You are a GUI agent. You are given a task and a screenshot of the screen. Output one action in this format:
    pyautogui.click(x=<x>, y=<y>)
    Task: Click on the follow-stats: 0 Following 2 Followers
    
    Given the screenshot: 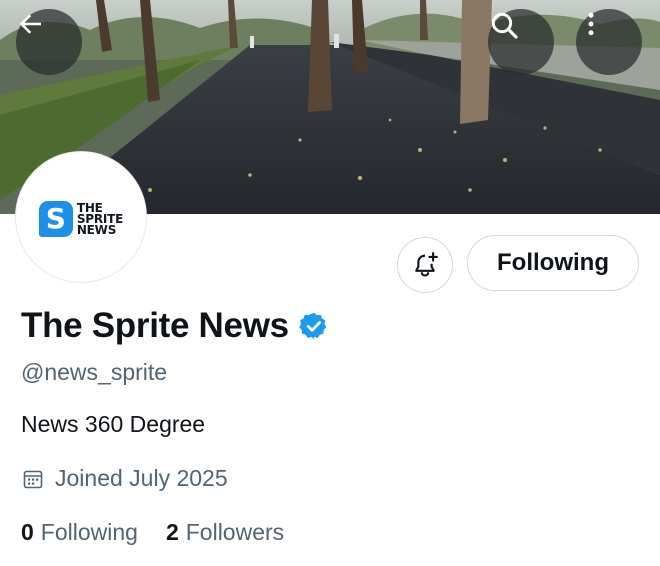 What is the action you would take?
    pyautogui.click(x=152, y=532)
    